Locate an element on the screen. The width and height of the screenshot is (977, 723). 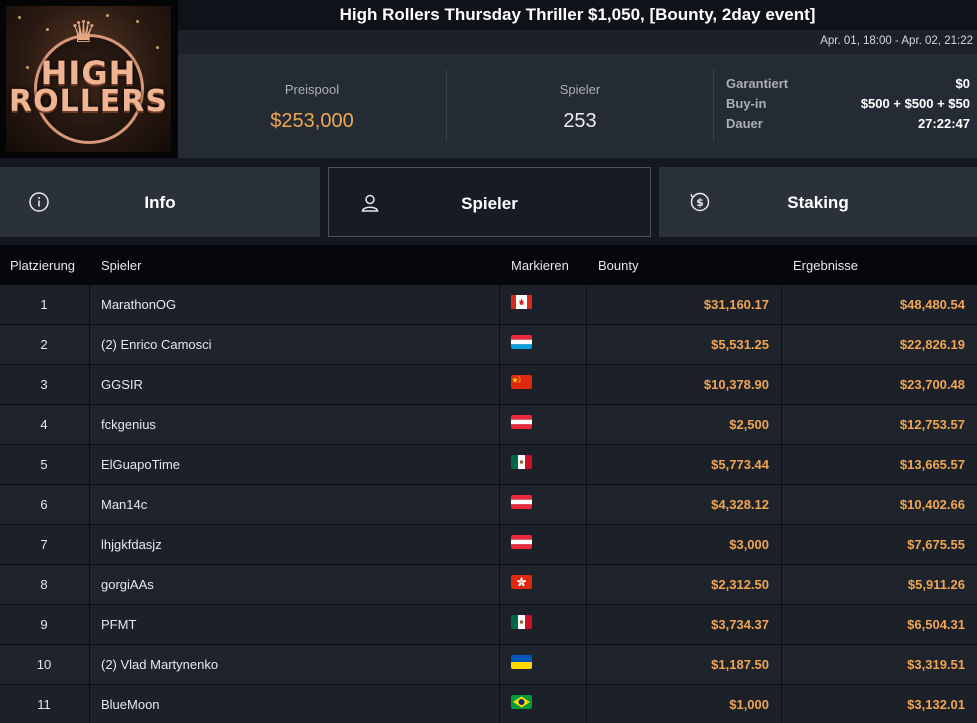
rank-cell: 5 is located at coordinates (44, 464).